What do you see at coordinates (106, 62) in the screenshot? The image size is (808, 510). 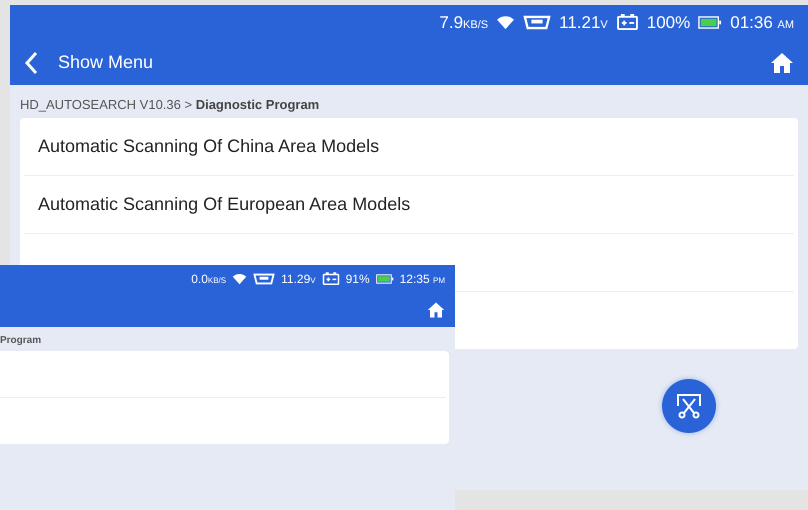 I see `header-title: Show Menu` at bounding box center [106, 62].